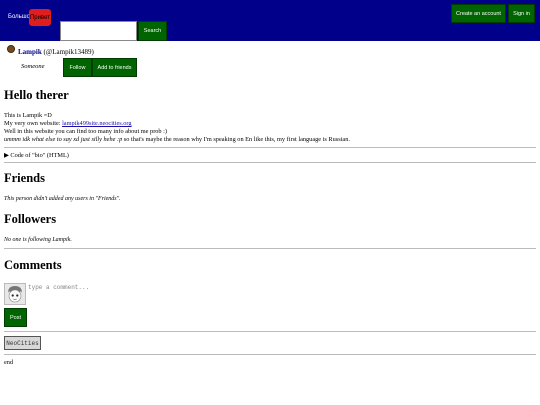  I want to click on profile-avatar, so click(11, 49).